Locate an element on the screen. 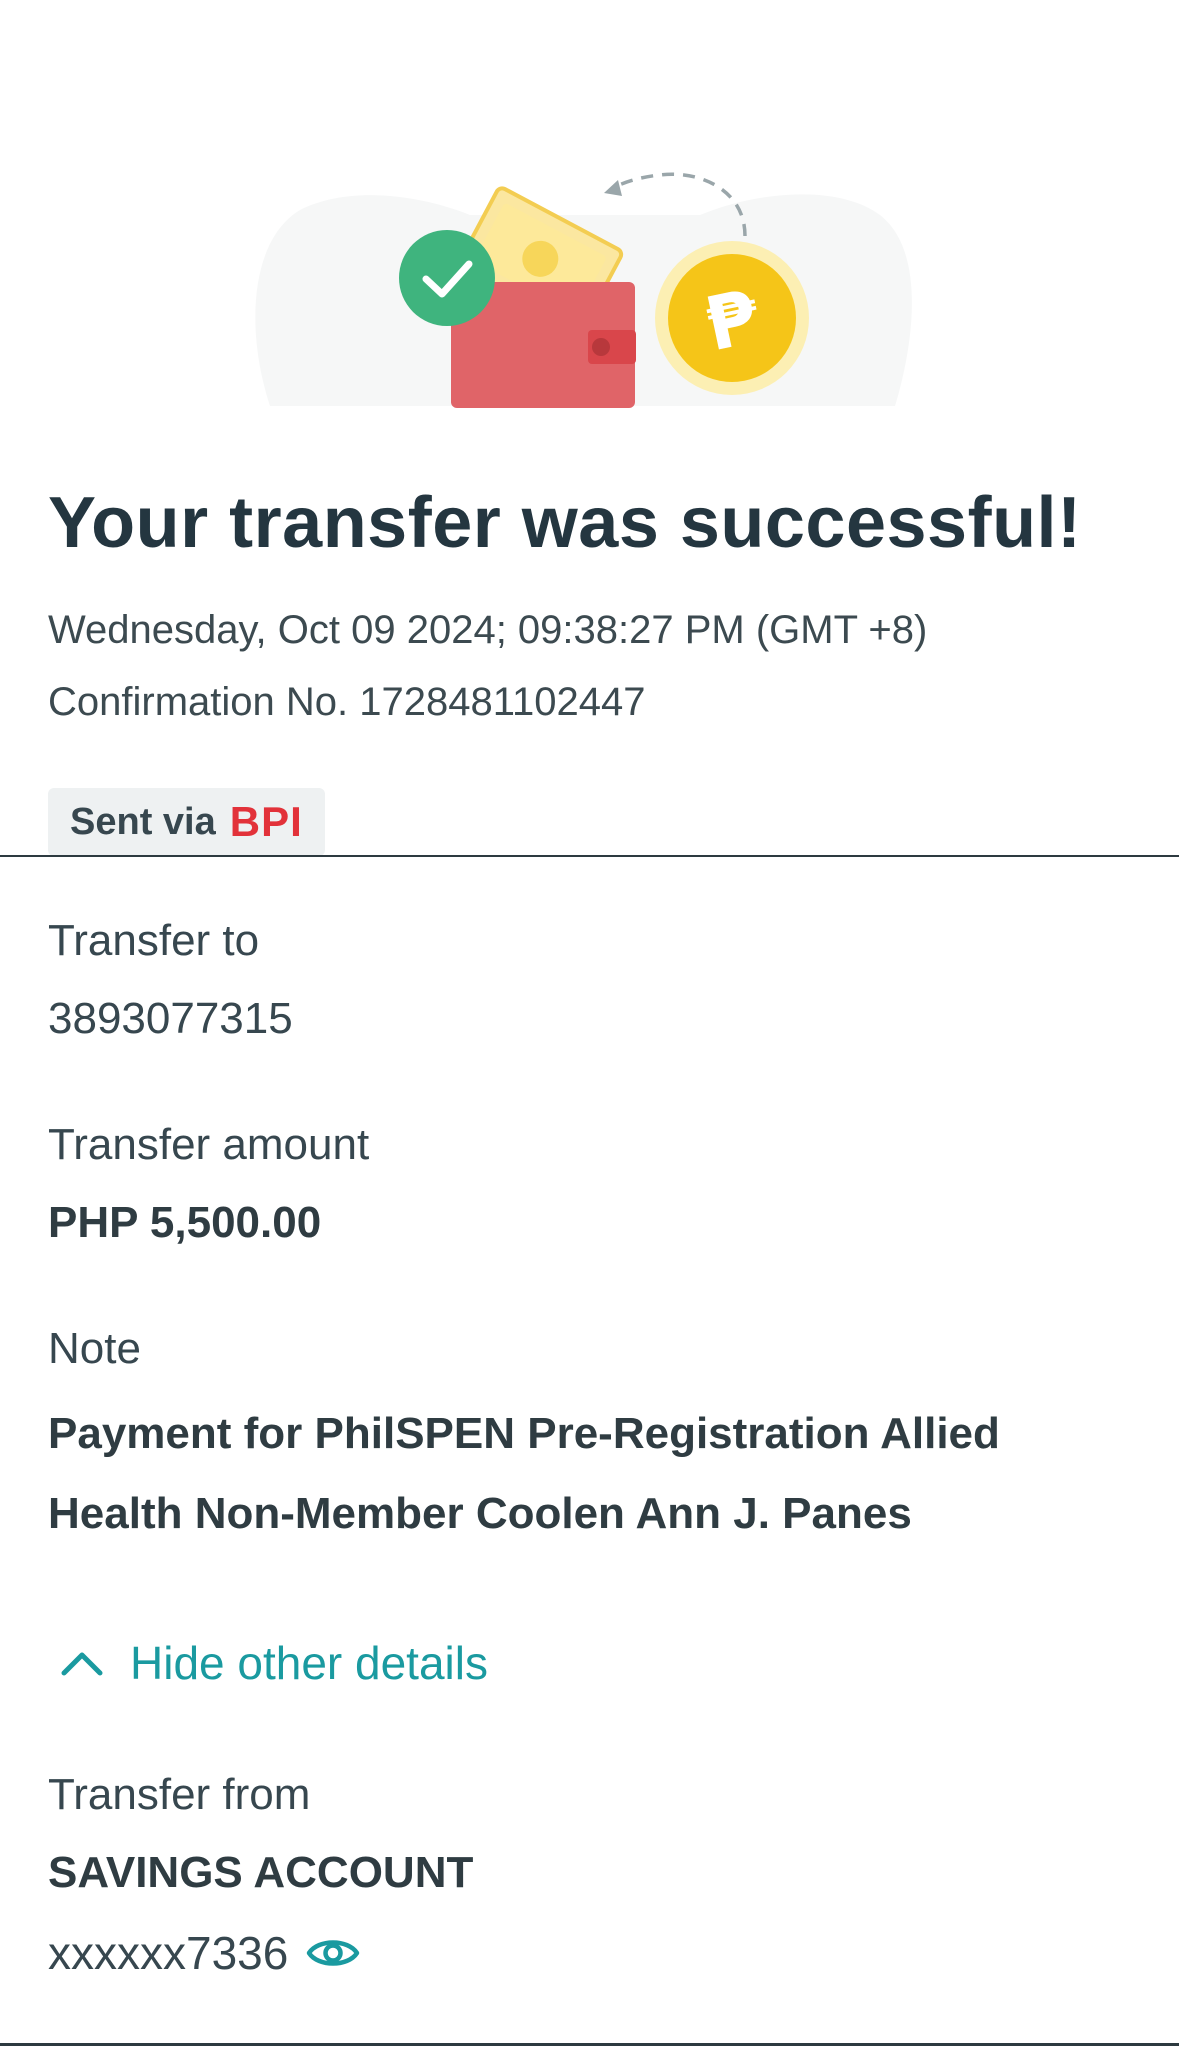 Image resolution: width=1179 pixels, height=2046 pixels. transfer-to-label: Transfer to is located at coordinates (154, 940).